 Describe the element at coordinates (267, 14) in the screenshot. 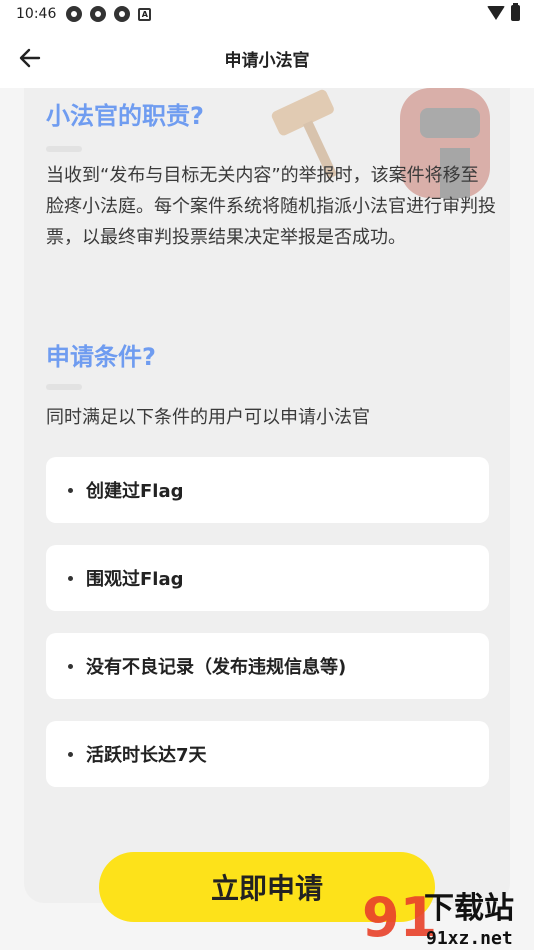

I see `status-bar: 10:46 A` at that location.